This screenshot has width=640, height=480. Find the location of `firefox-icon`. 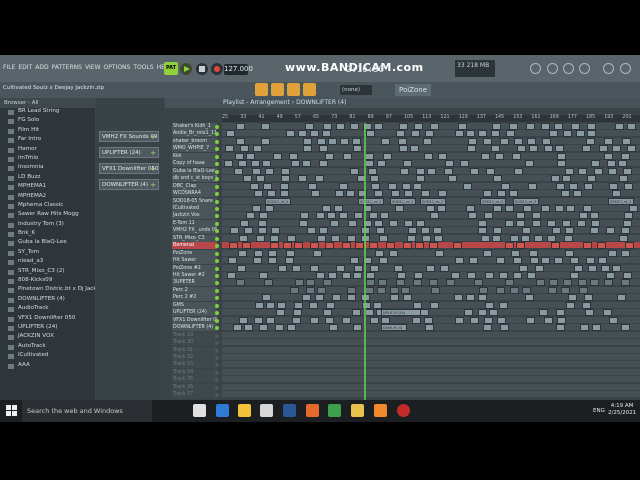

firefox-icon is located at coordinates (312, 410).